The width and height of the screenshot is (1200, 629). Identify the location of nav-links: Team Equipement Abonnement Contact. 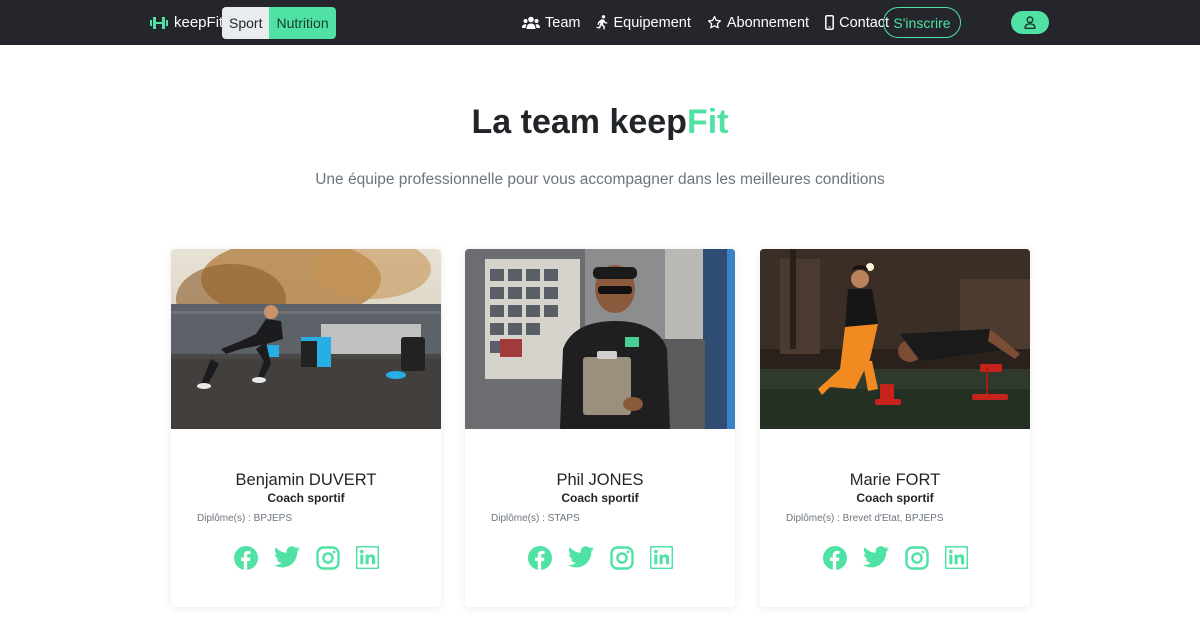
(713, 22).